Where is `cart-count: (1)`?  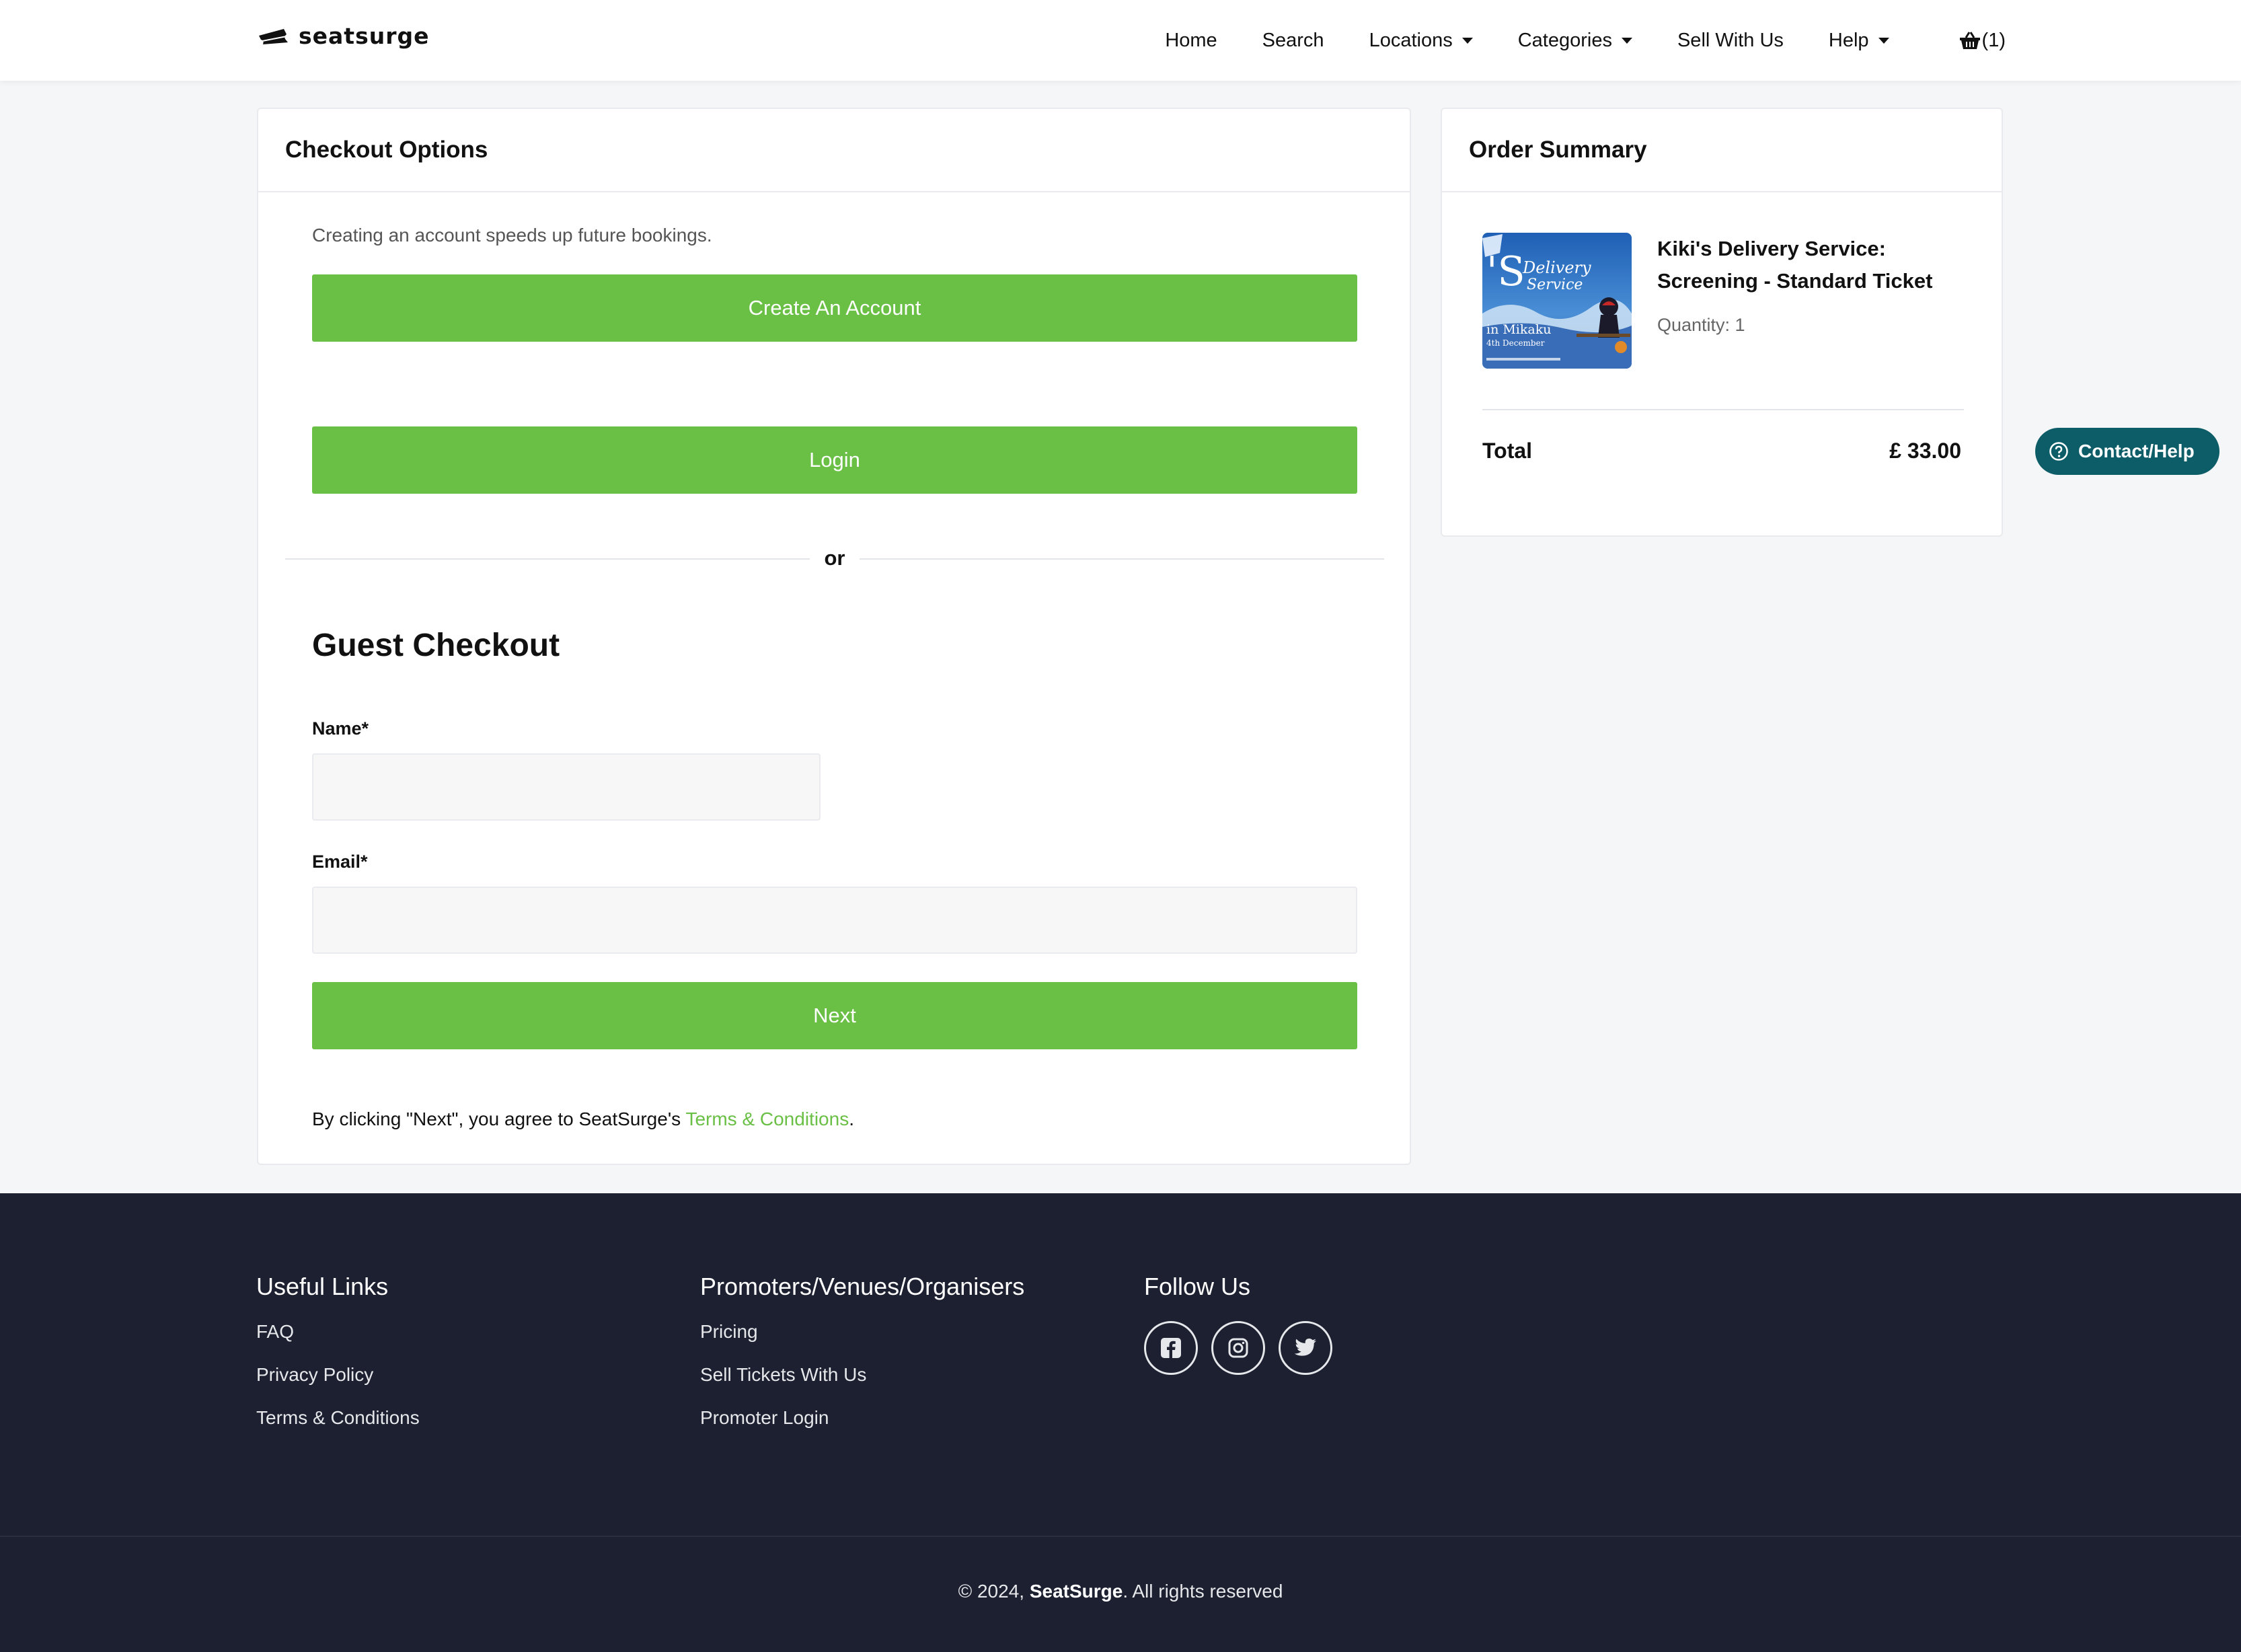
cart-count: (1) is located at coordinates (1993, 40).